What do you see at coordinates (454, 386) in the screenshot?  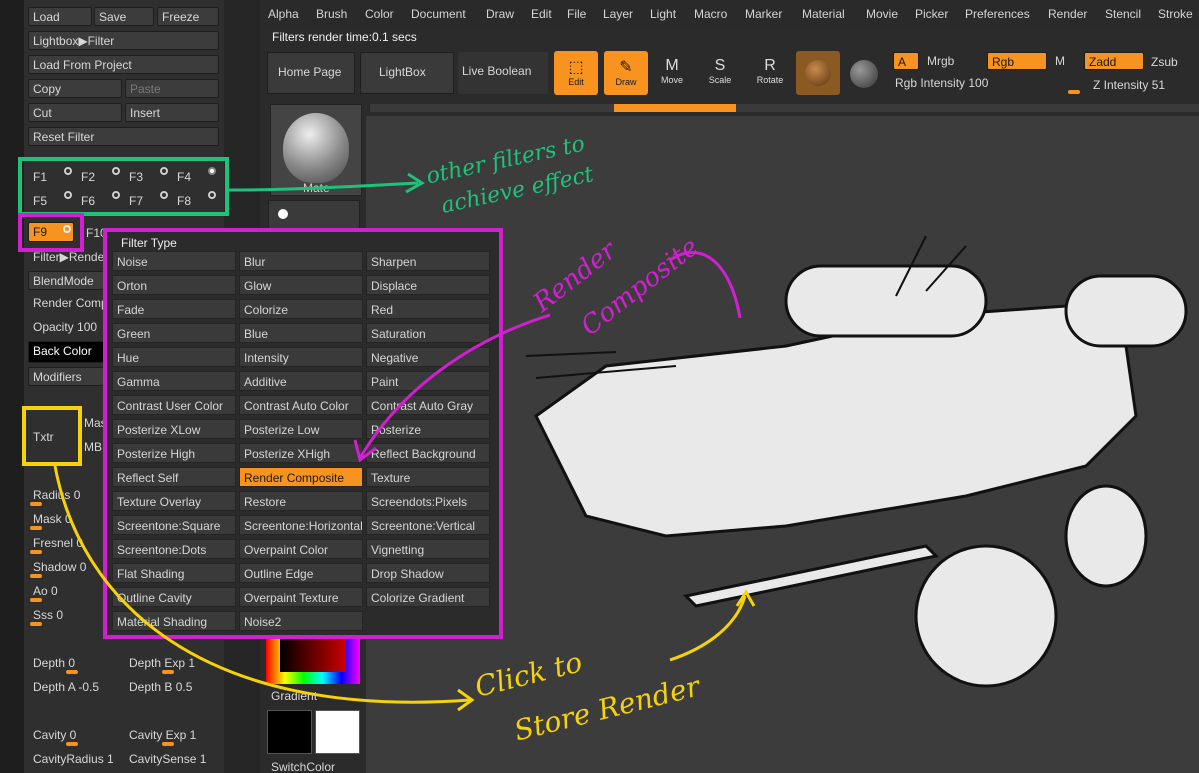 I see `magenta-arrow` at bounding box center [454, 386].